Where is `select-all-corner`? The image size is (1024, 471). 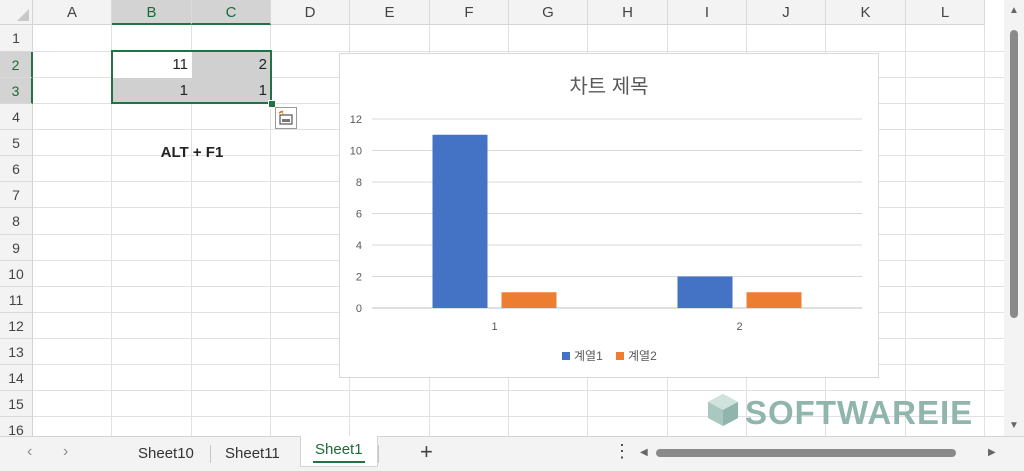
select-all-corner is located at coordinates (16, 12).